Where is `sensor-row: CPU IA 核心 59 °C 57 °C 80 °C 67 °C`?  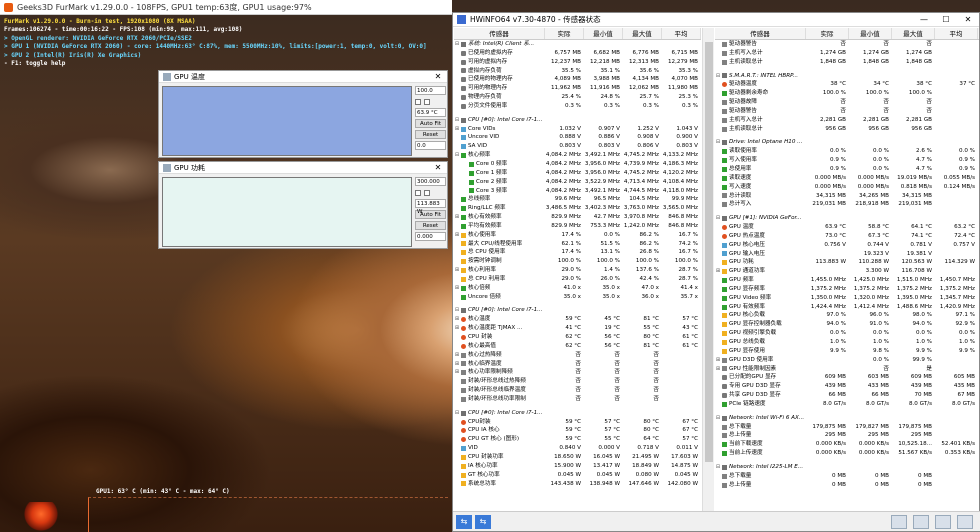 sensor-row: CPU IA 核心 59 °C 57 °C 80 °C 67 °C is located at coordinates (577, 430).